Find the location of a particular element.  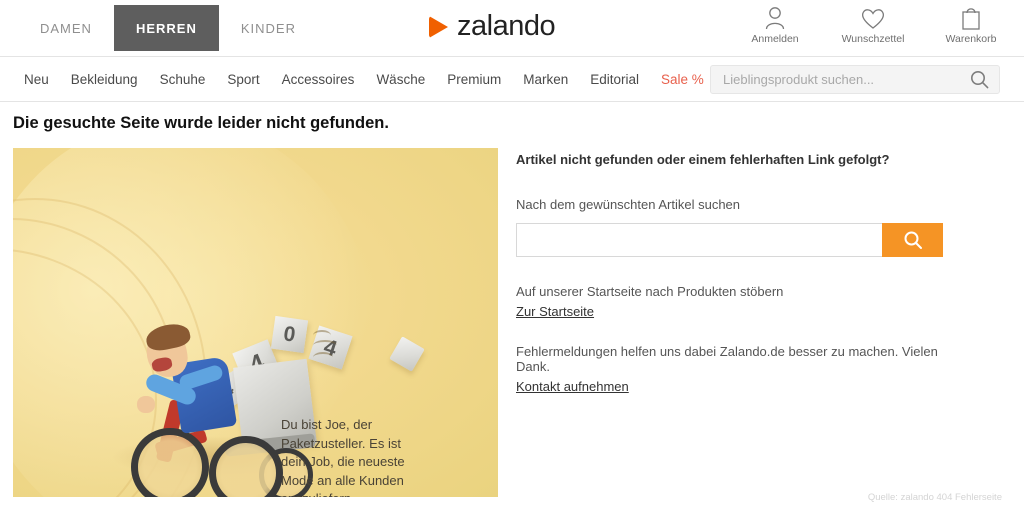

gender-tab-herren: HERREN is located at coordinates (166, 28).